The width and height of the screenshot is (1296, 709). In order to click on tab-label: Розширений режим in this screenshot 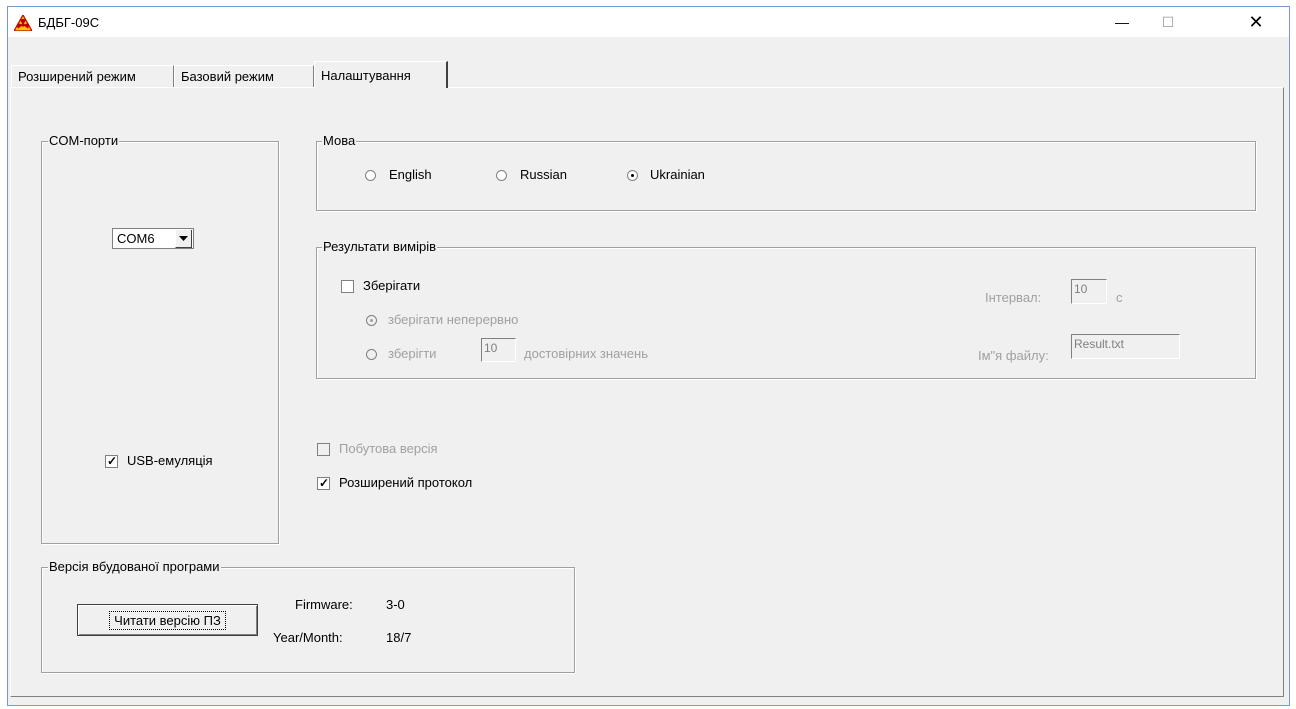, I will do `click(77, 76)`.